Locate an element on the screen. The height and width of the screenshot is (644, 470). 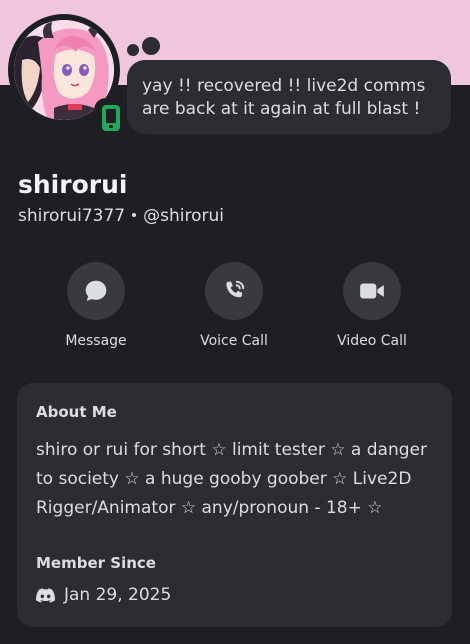
member-since-row: Jan 29, 2025 is located at coordinates (103, 595).